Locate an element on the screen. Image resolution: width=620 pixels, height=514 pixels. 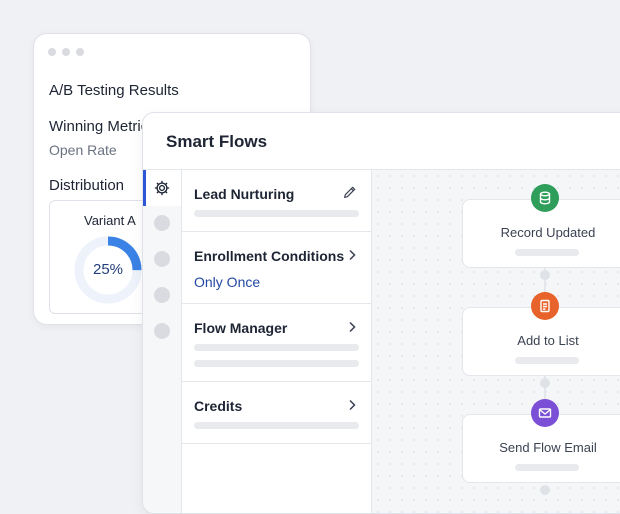
distribution-label: Distribution is located at coordinates (87, 185).